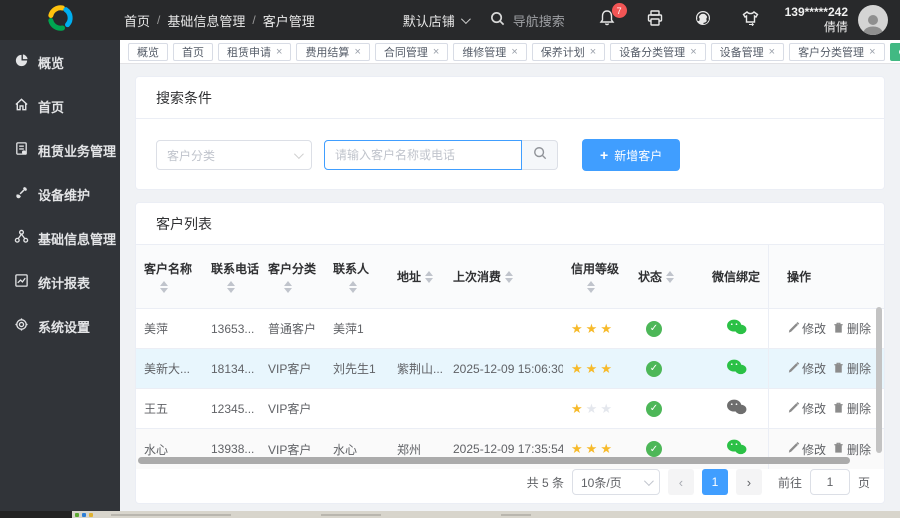 The image size is (900, 518). Describe the element at coordinates (680, 482) in the screenshot. I see `prev-page-button: ‹` at that location.